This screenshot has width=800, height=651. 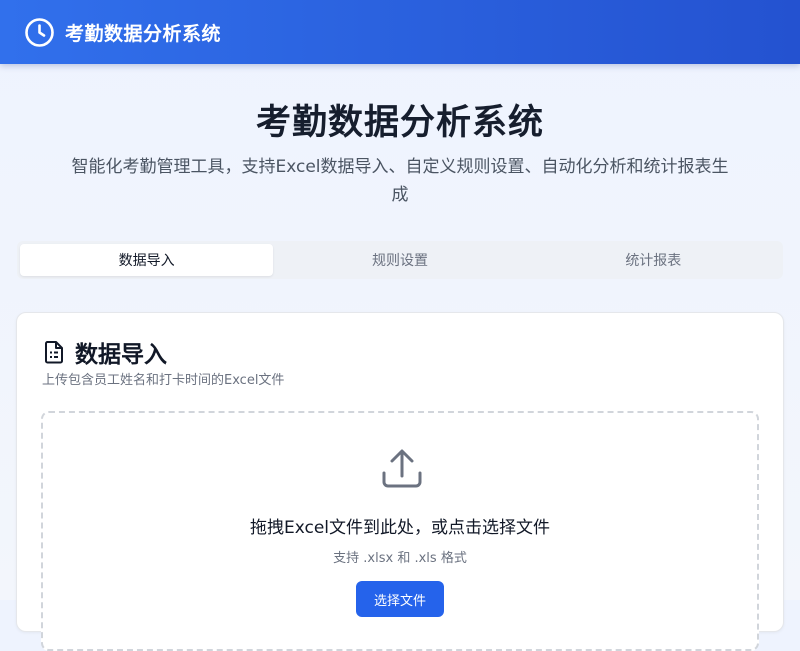 I want to click on dropzone-instruction: 拖拽Excel文件到此处，或点击选择文件, so click(x=400, y=528).